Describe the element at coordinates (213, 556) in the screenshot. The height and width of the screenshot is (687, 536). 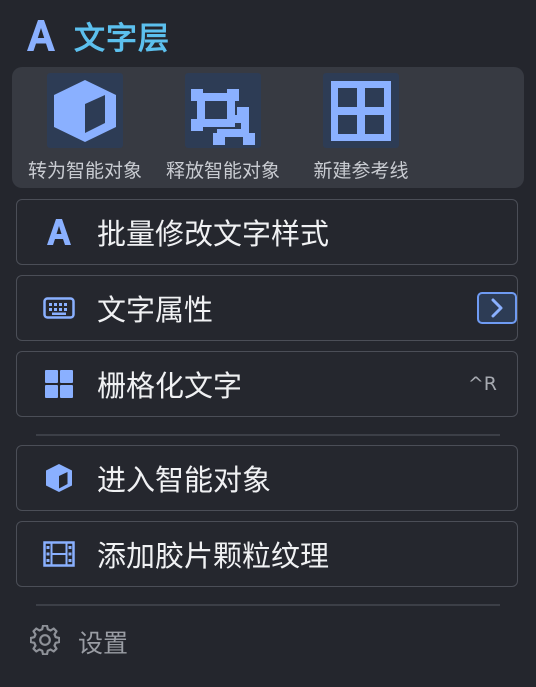
I see `menu-item-label: 添加胶片颗粒纹理` at that location.